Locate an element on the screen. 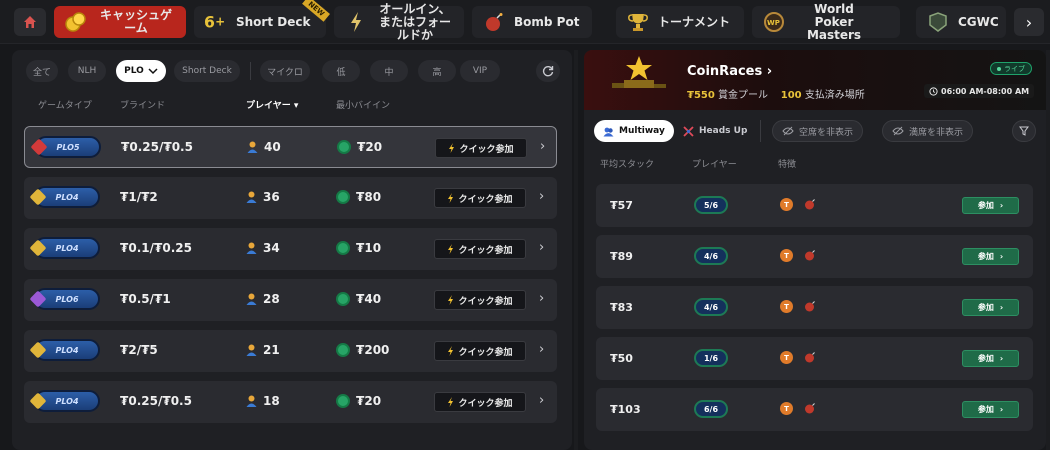  tab-bomb-pot: Bomb Pot is located at coordinates (532, 22).